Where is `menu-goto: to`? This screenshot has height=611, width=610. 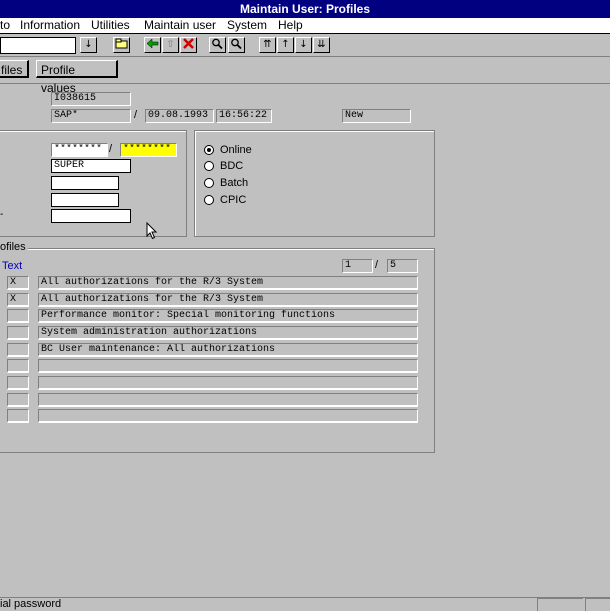 menu-goto: to is located at coordinates (5, 25).